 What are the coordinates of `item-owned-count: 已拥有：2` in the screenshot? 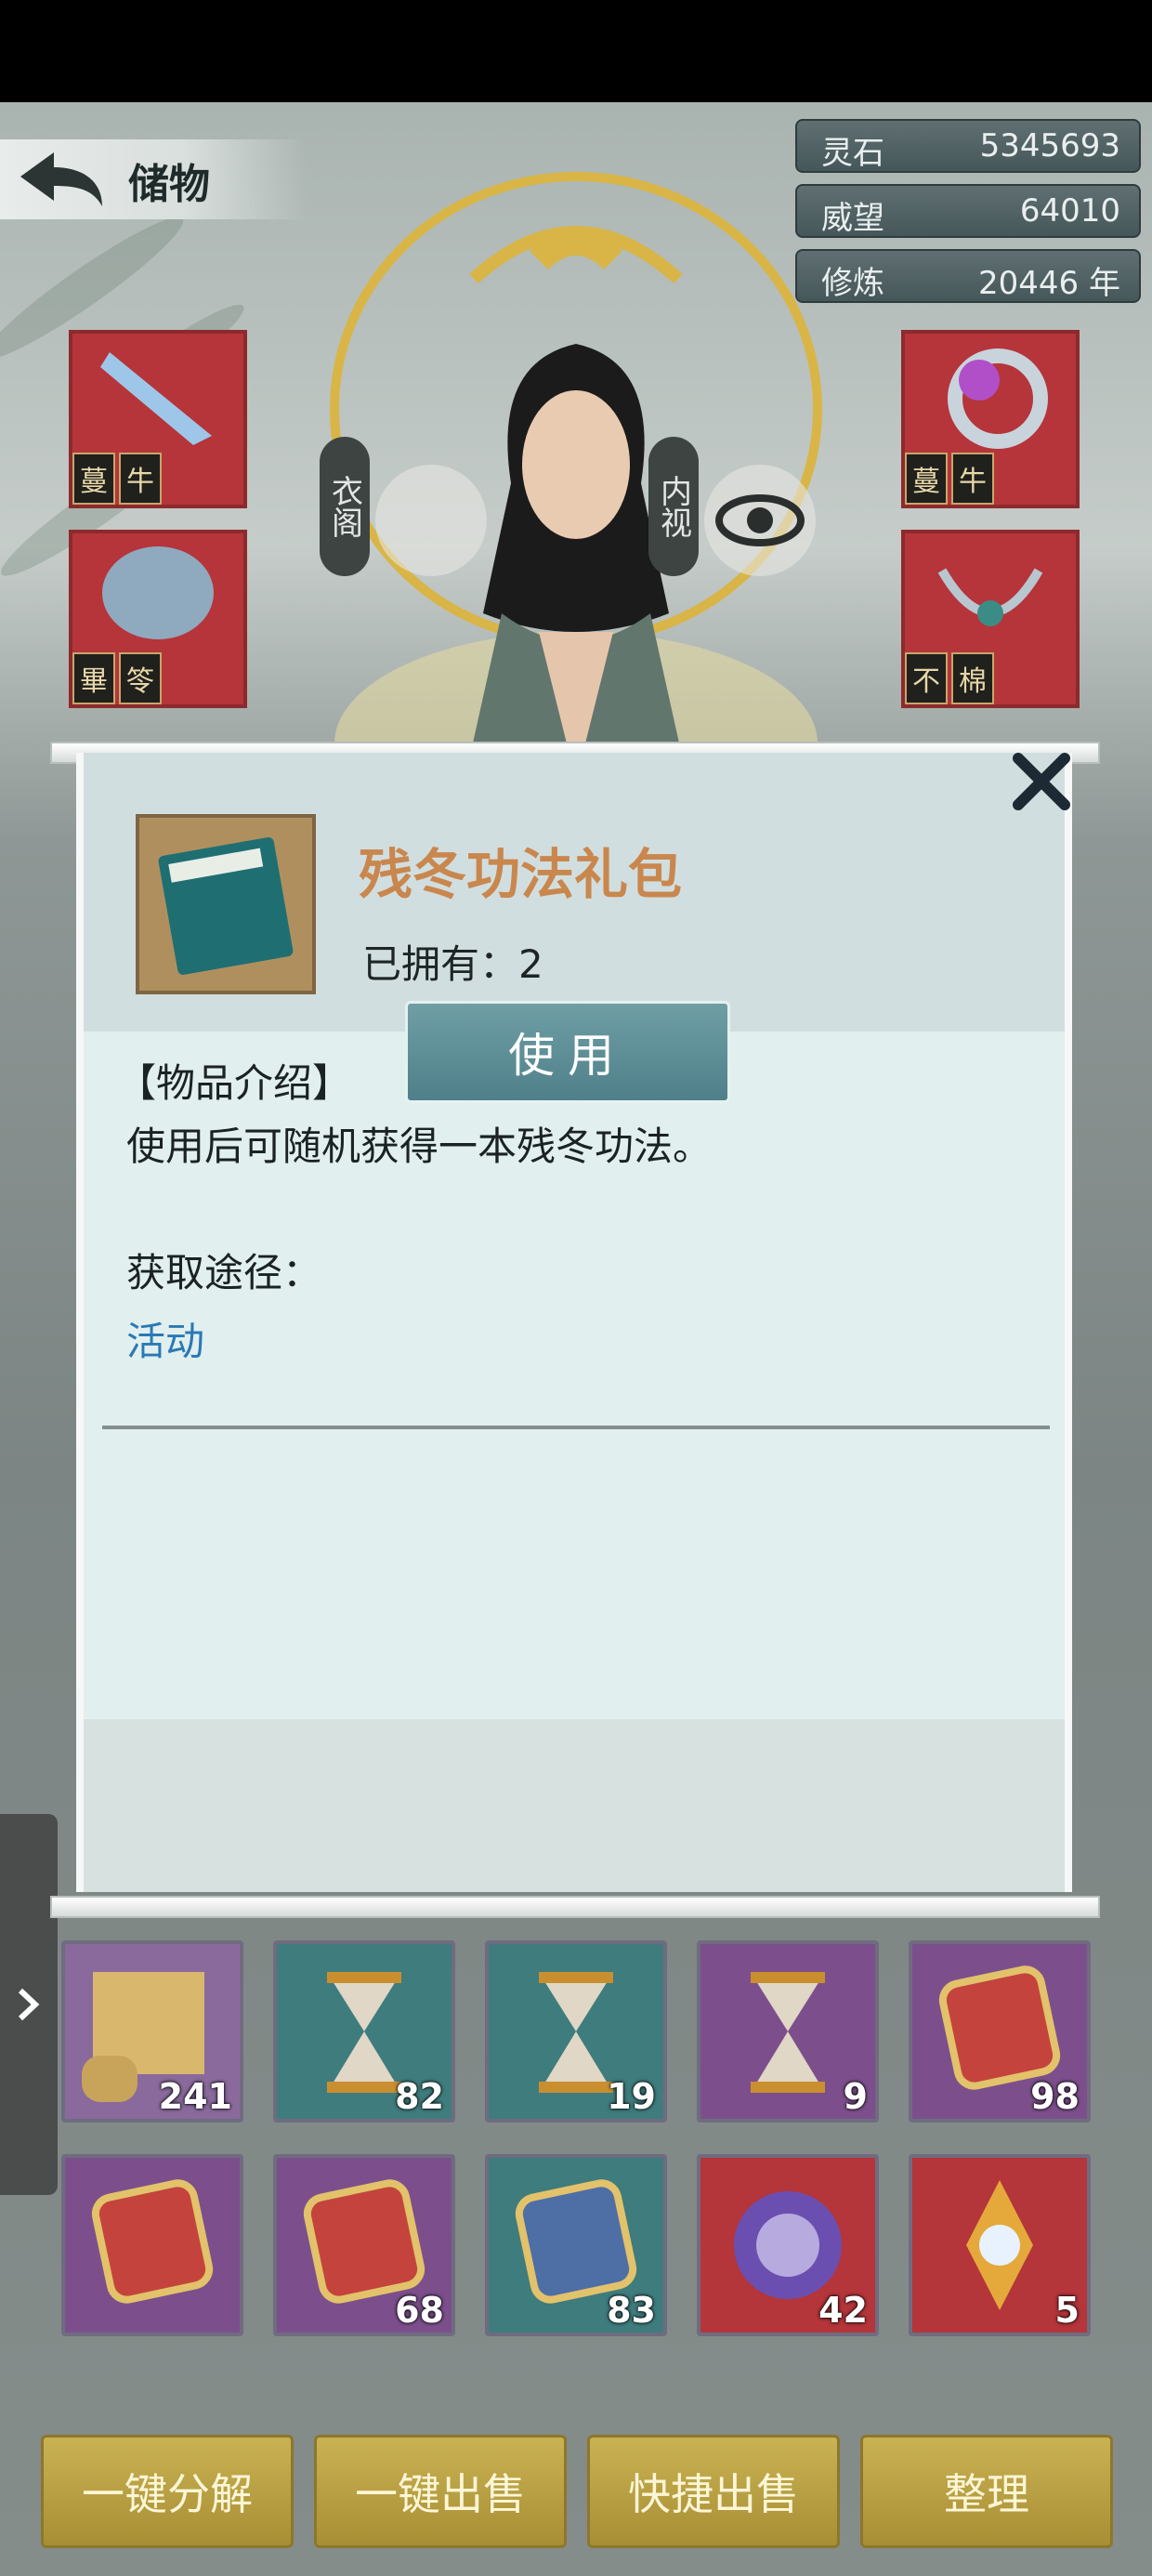 It's located at (452, 964).